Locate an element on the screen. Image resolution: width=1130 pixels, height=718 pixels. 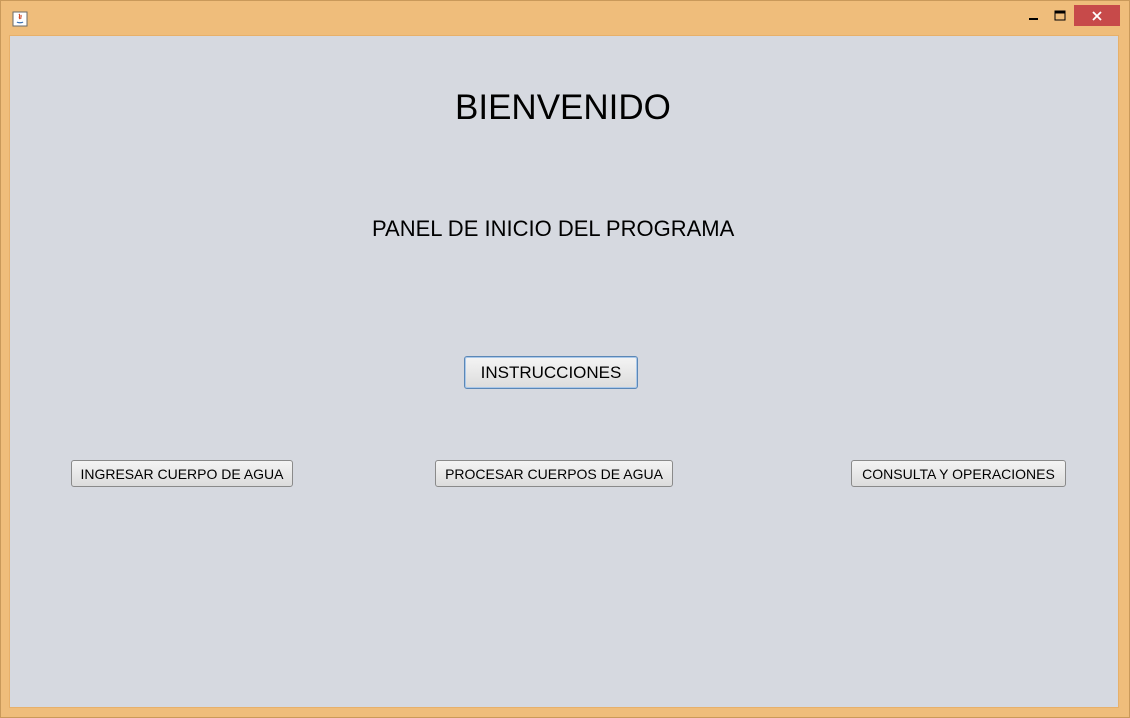
welcome-title: BIENVENIDO is located at coordinates (563, 107).